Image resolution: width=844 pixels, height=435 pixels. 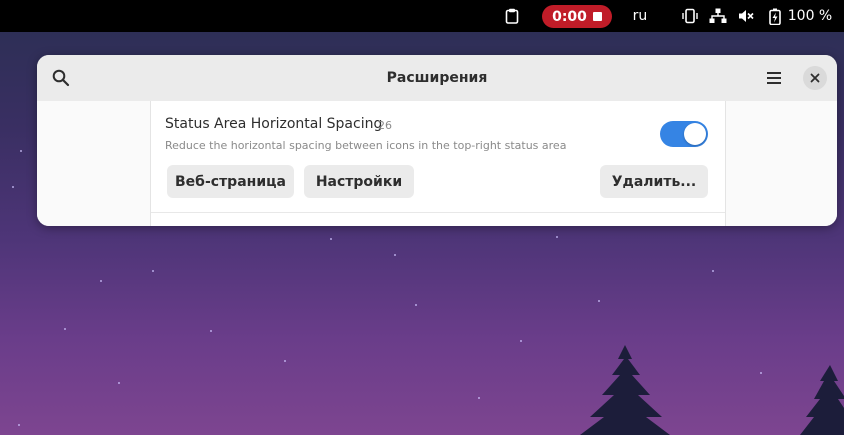 I want to click on window-title: Расширения, so click(x=437, y=78).